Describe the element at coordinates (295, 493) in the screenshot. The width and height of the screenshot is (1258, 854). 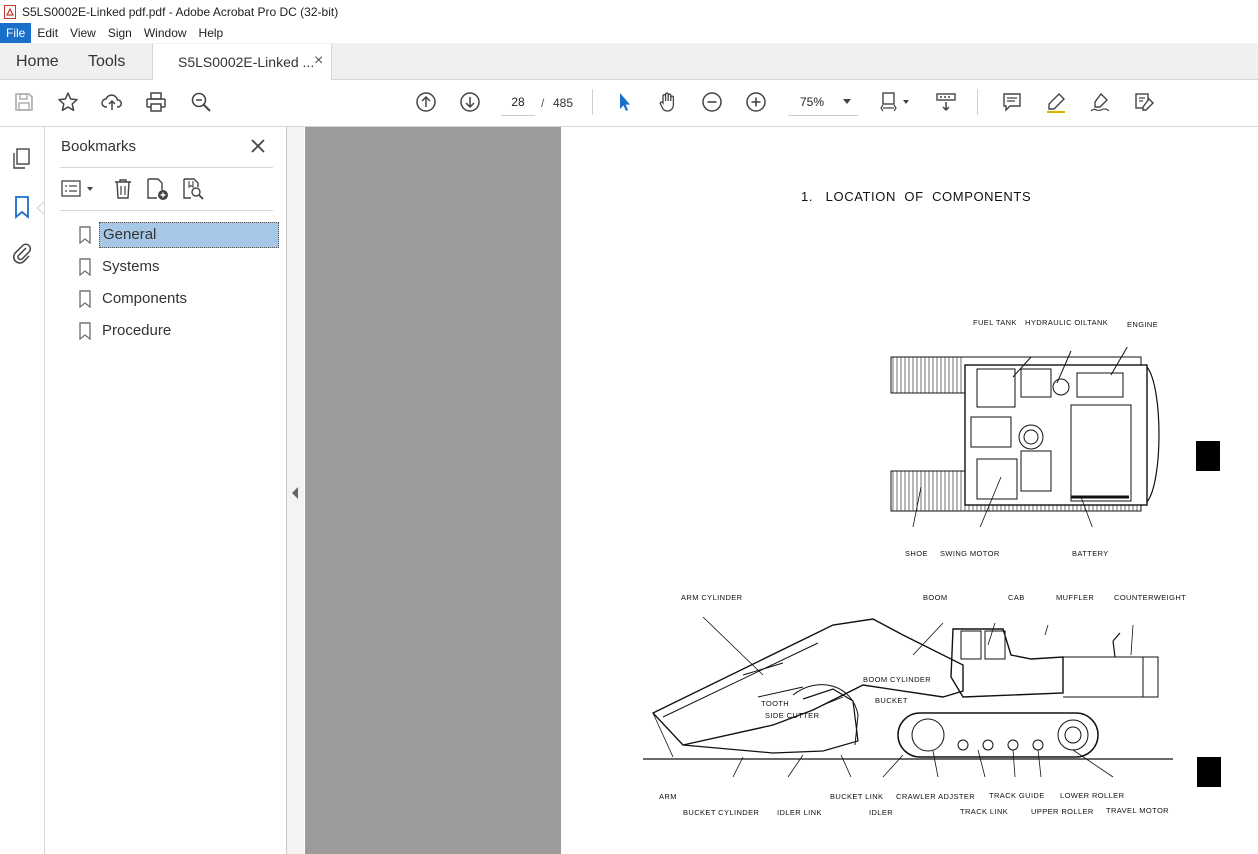
I see `collapse-arrow-icon` at that location.